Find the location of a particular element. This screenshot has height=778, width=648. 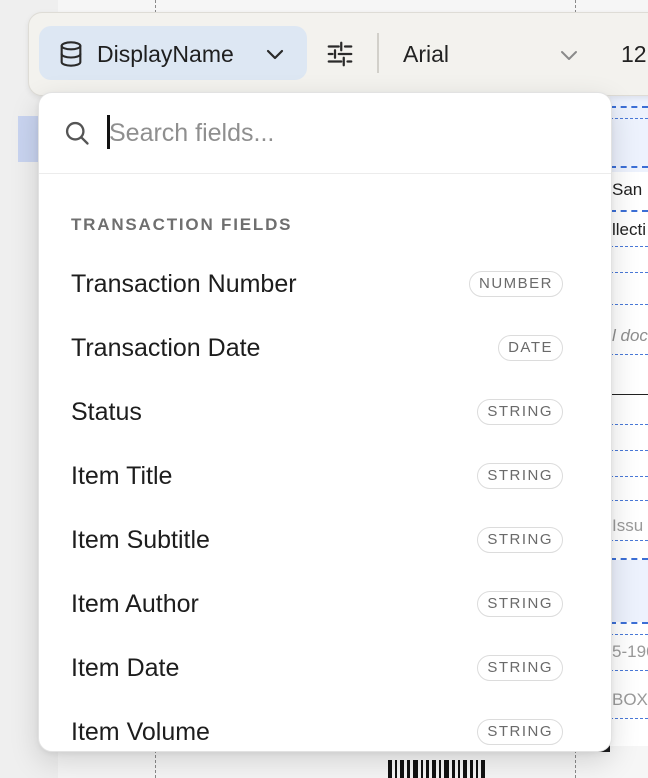

field-selector-button: DisplayName is located at coordinates (173, 53).